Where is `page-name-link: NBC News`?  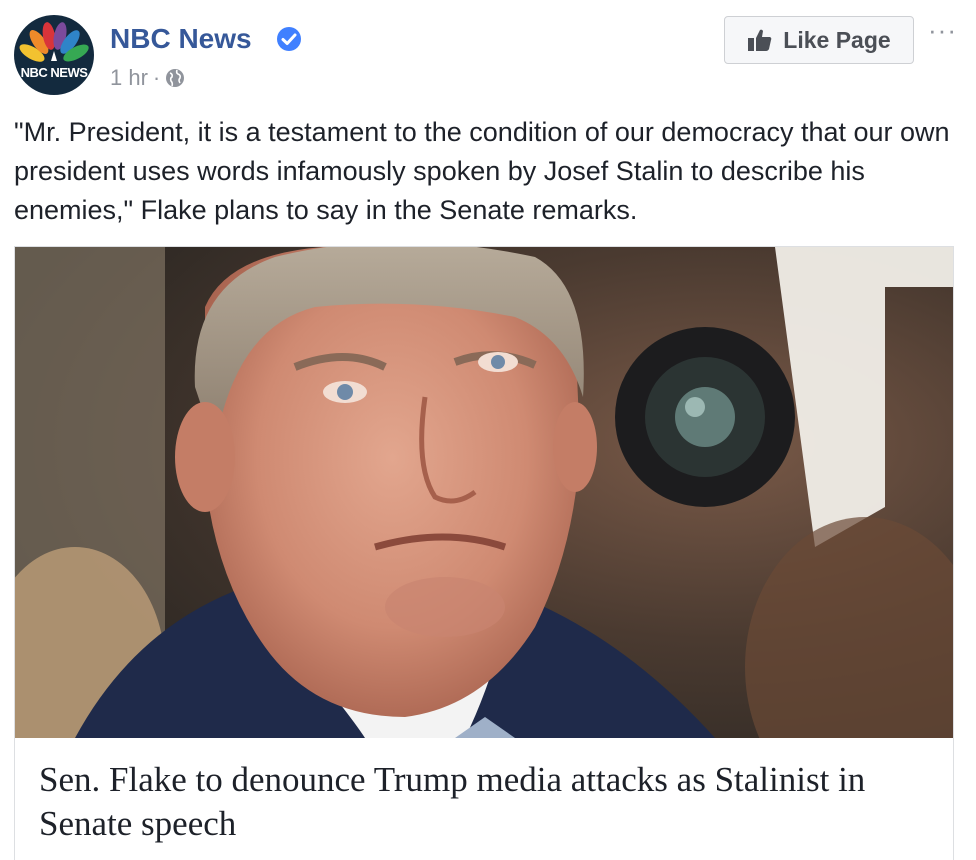 page-name-link: NBC News is located at coordinates (181, 39).